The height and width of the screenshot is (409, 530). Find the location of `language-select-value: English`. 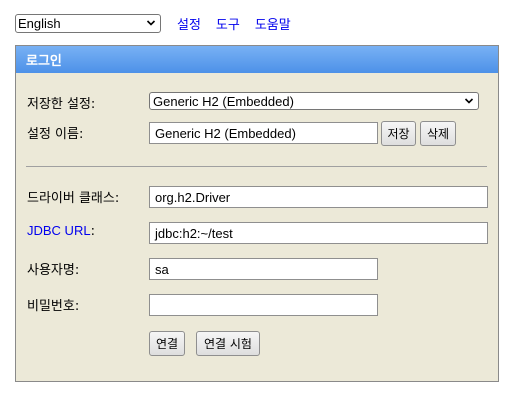

language-select-value: English is located at coordinates (39, 23).